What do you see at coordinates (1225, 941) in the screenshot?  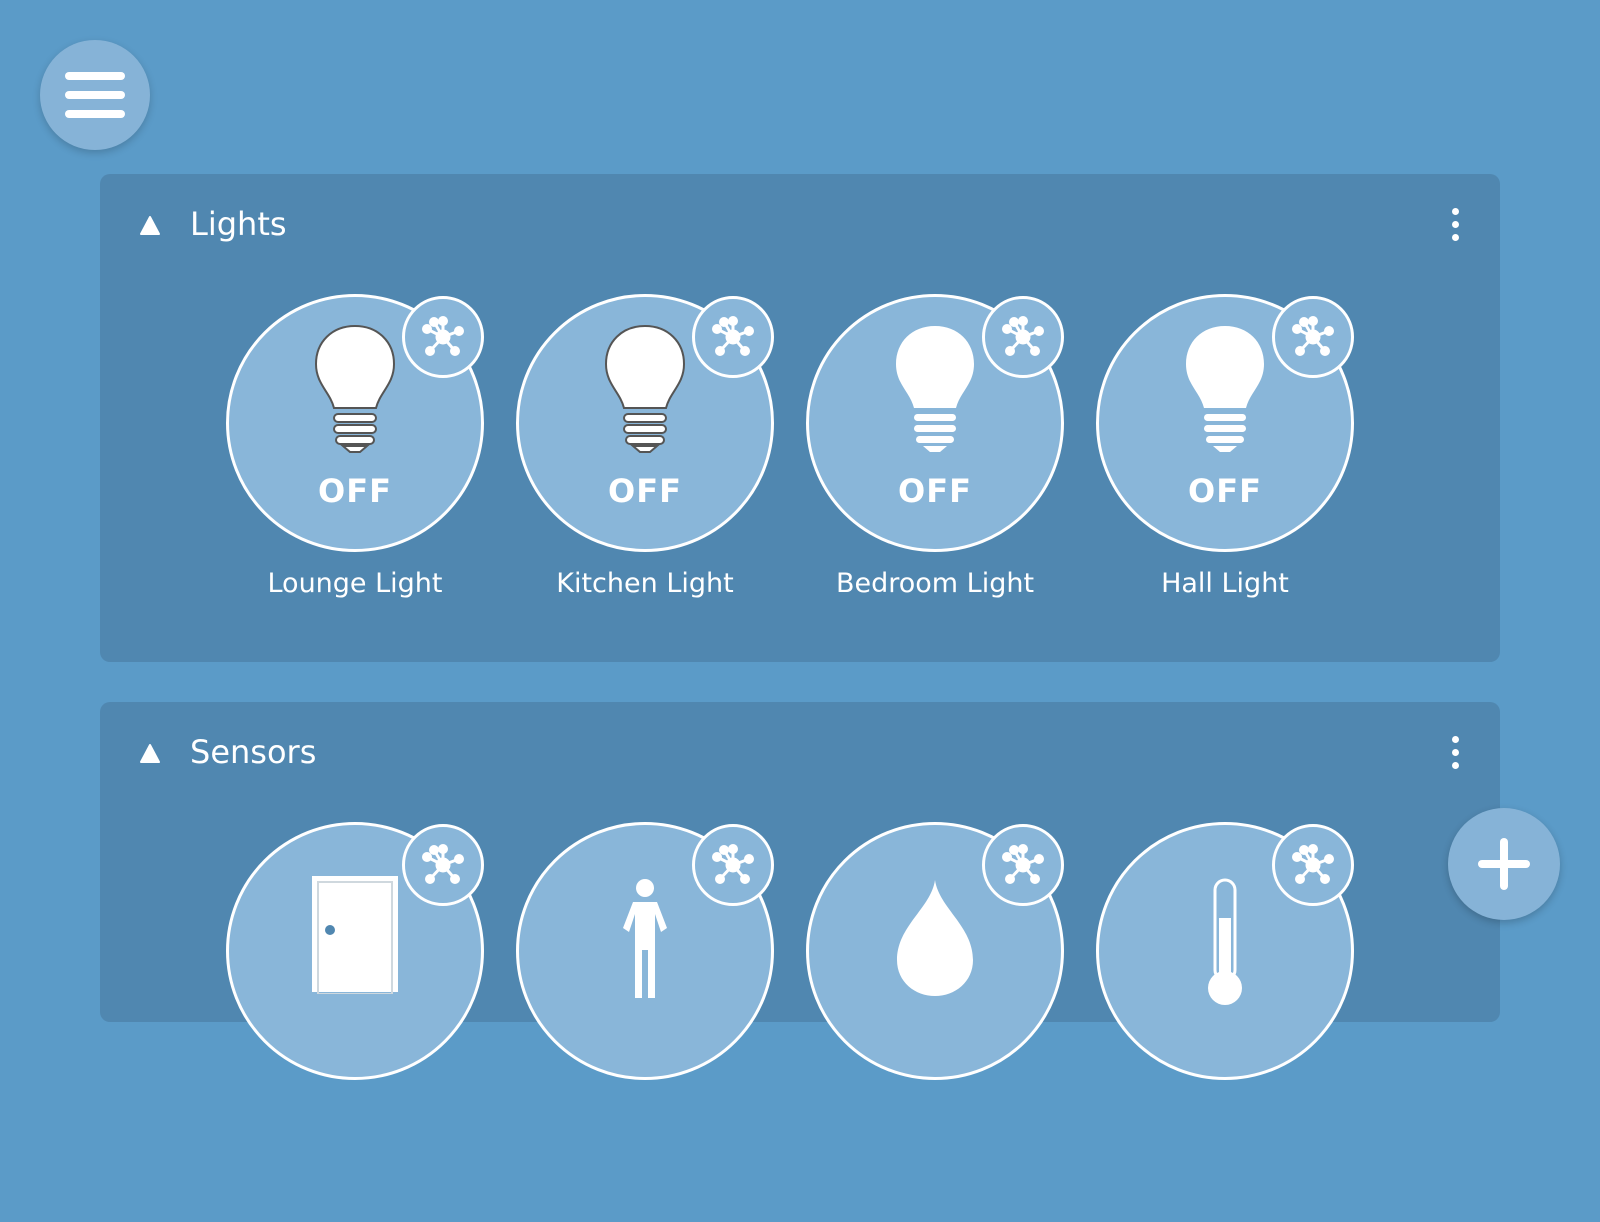 I see `thermometer-icon` at bounding box center [1225, 941].